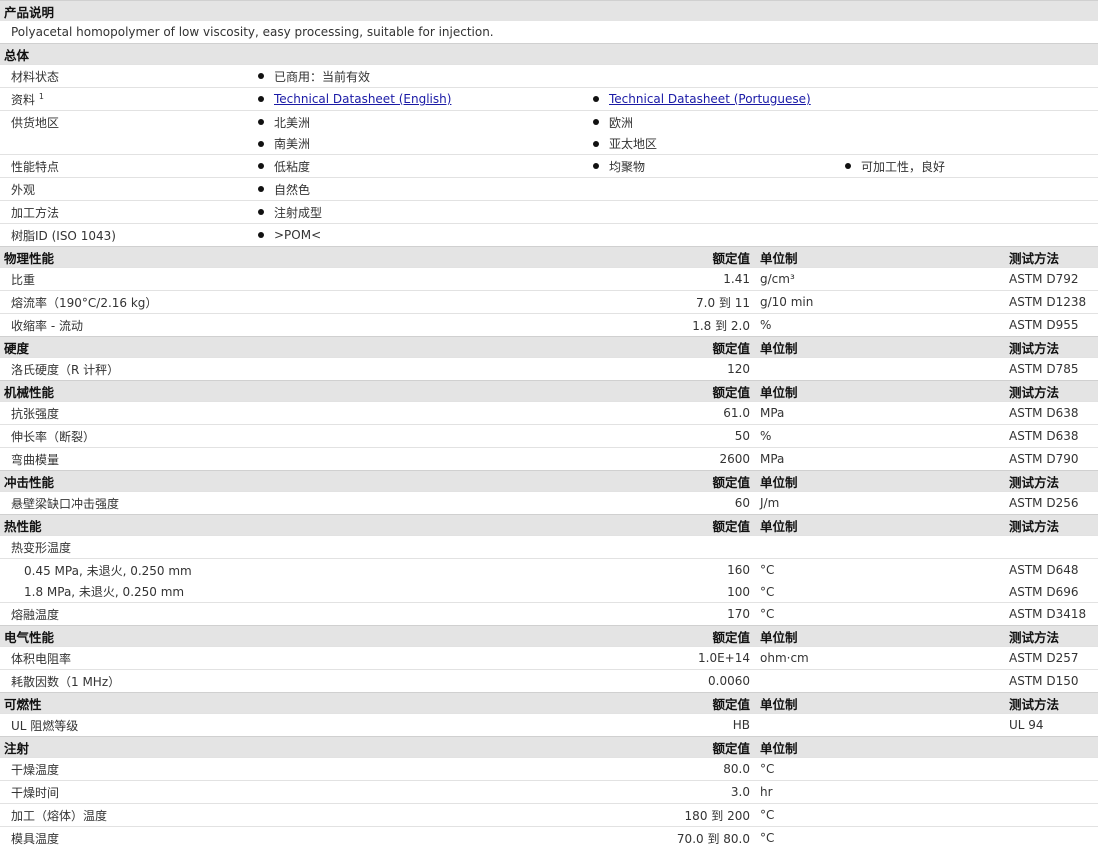 The height and width of the screenshot is (849, 1098). Describe the element at coordinates (125, 235) in the screenshot. I see `row-label: 树脂ID (ISO 1043)` at that location.